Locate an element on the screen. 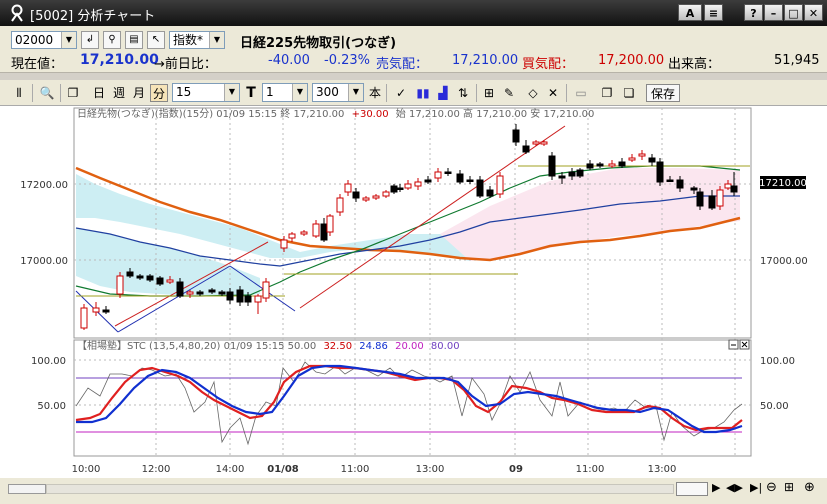 The height and width of the screenshot is (504, 827). candle-icon: ⫴ is located at coordinates (19, 93).